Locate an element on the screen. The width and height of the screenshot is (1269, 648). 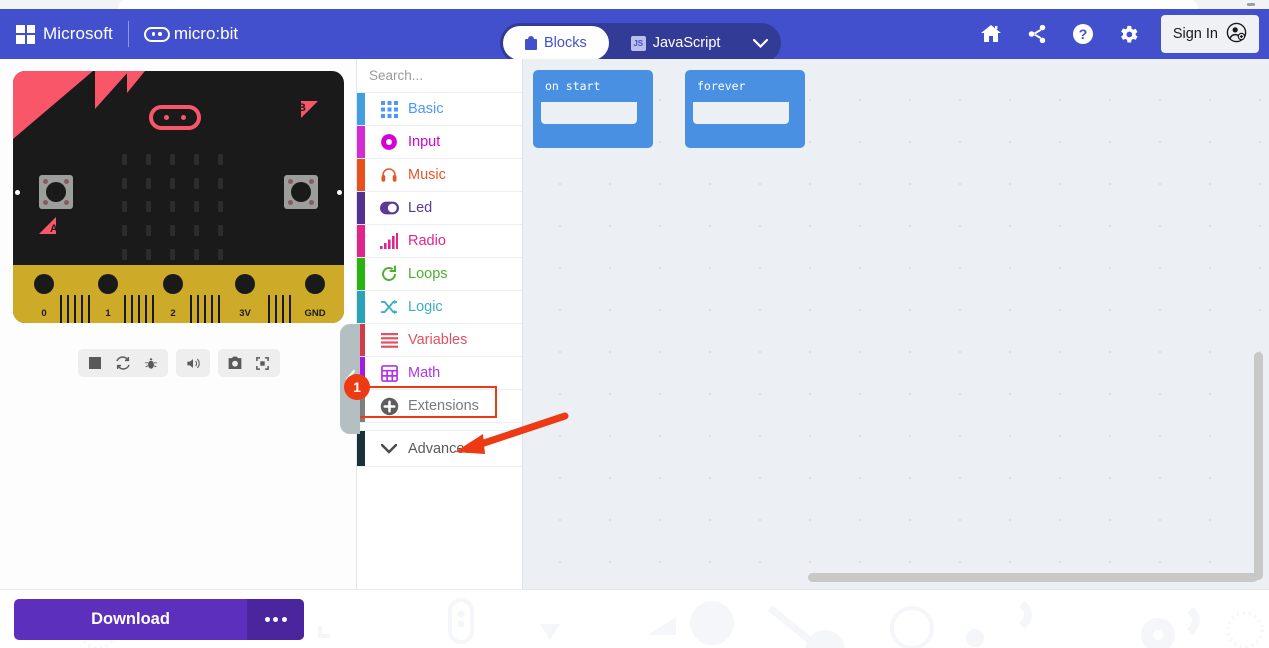
toolbox-category-basic: Basic is located at coordinates (439, 109).